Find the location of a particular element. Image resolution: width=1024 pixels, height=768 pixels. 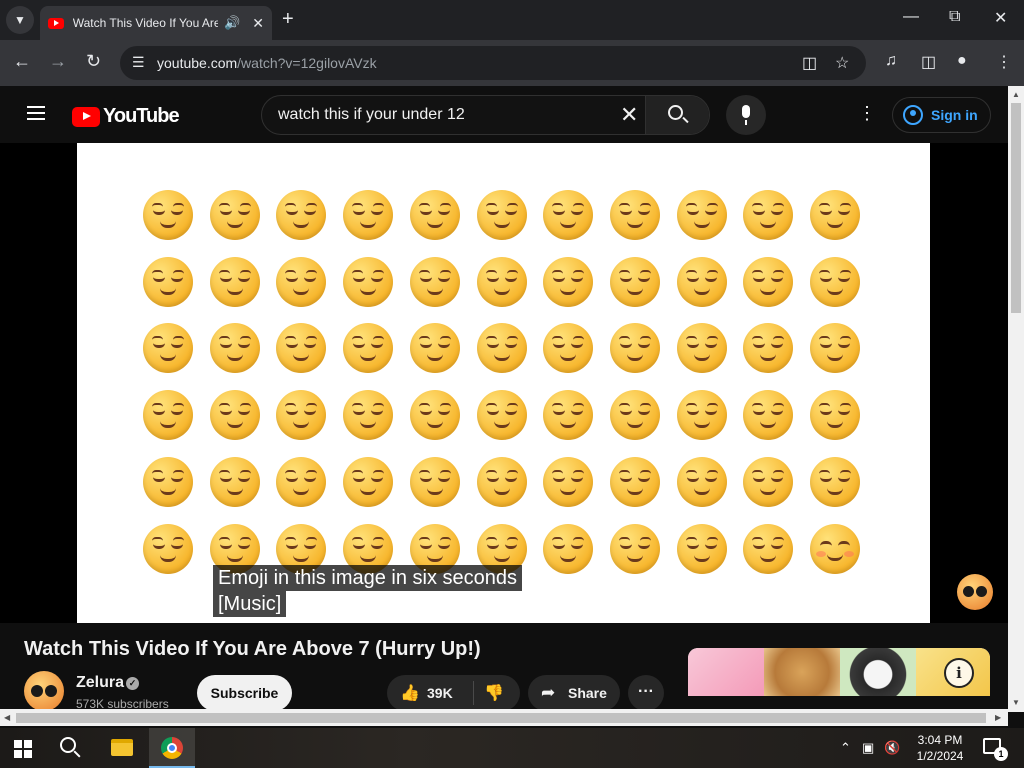

vertical-scrollbar: ▲ ▼ is located at coordinates (1016, 399).